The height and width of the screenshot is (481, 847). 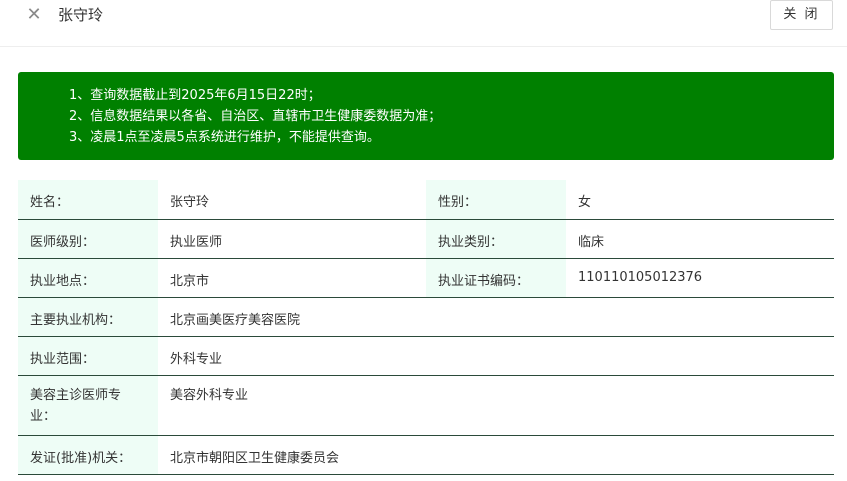 I want to click on institution-value: 北京画美医疗美容医院, so click(x=496, y=317).